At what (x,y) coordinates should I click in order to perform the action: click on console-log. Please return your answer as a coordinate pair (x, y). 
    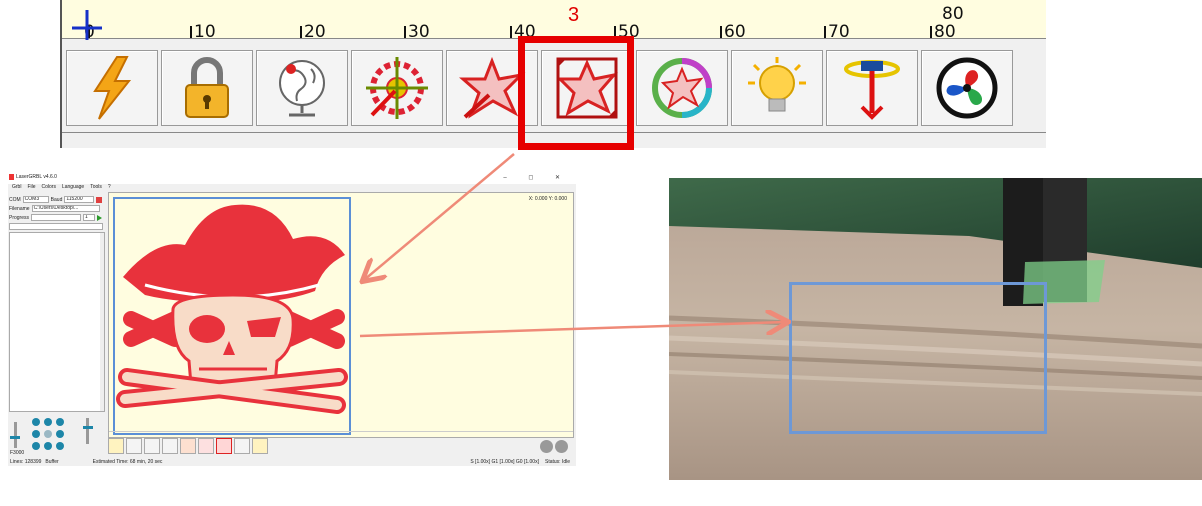
    Looking at the image, I should click on (57, 322).